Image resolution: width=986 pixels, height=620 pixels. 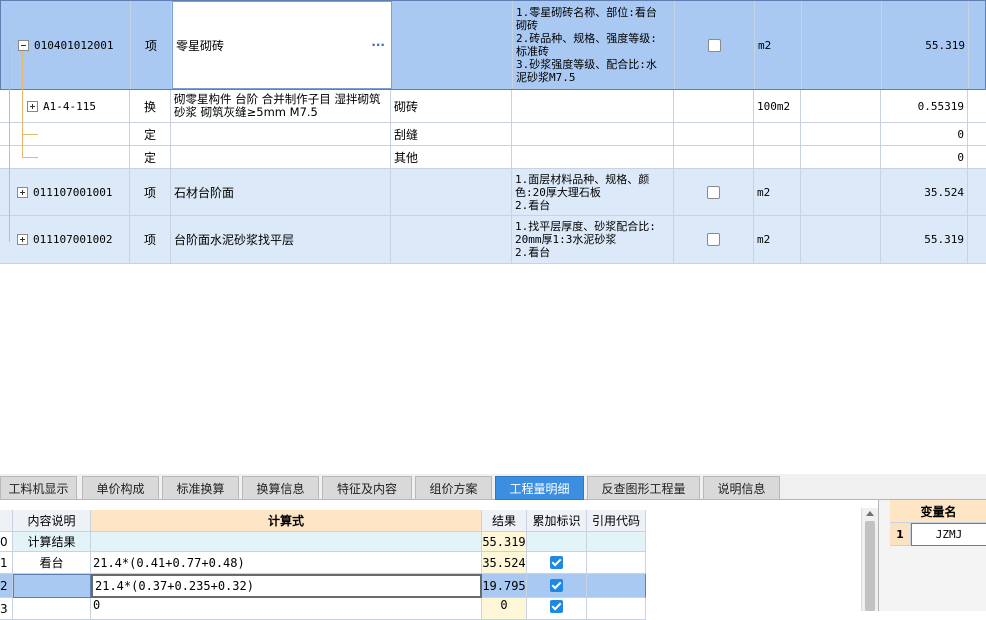 What do you see at coordinates (151, 45) in the screenshot?
I see `type-cell: 项` at bounding box center [151, 45].